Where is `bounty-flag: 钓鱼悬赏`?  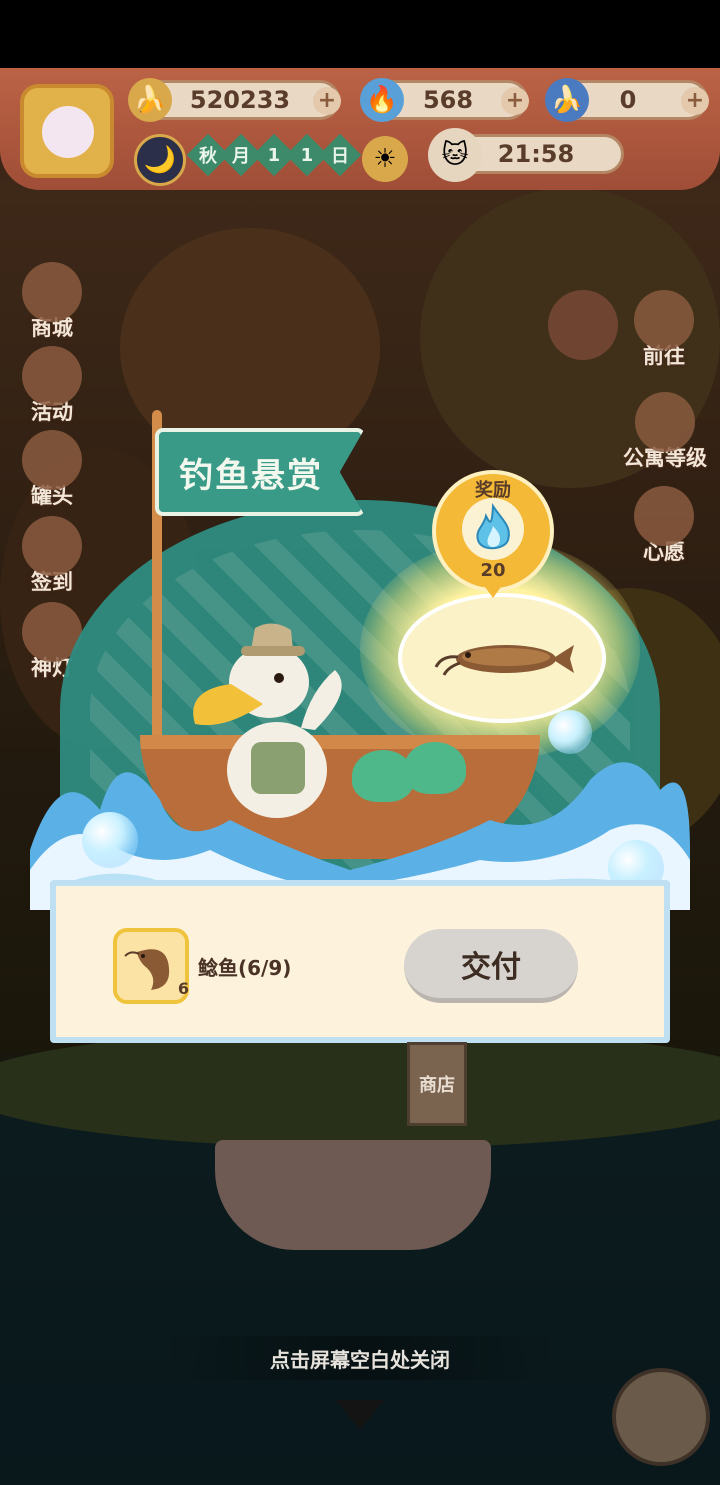
bounty-flag: 钓鱼悬赏 is located at coordinates (260, 472).